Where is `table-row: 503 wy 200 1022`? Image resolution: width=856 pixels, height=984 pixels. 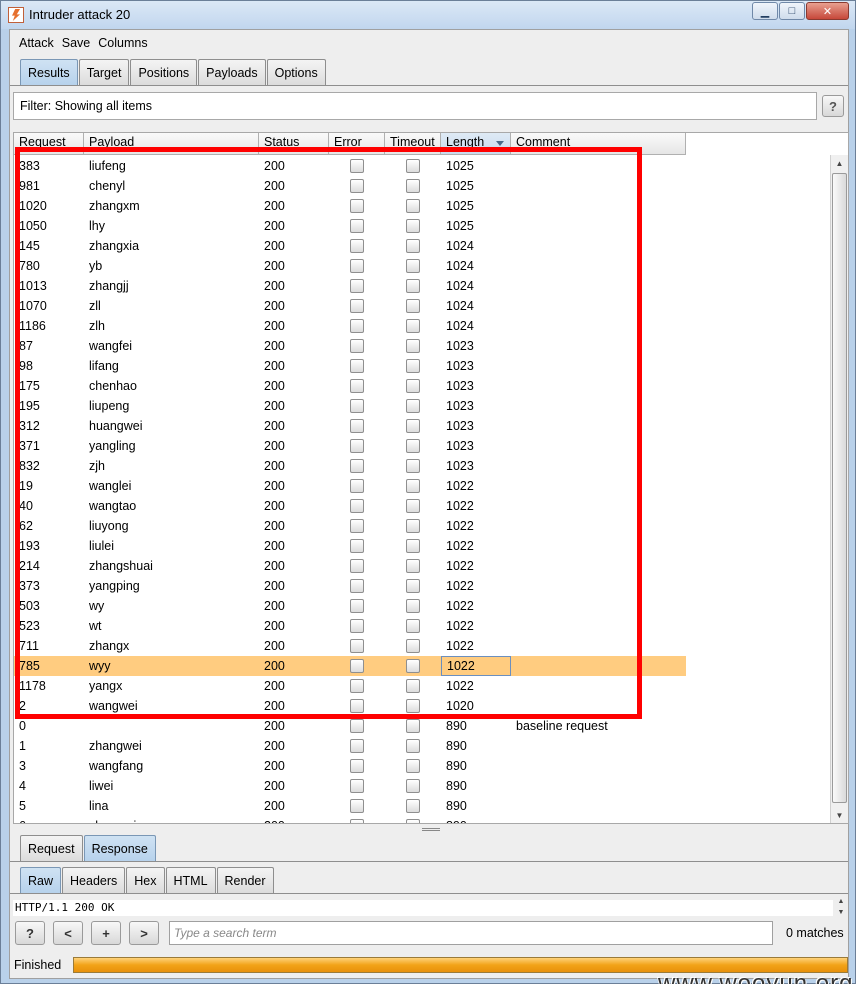 table-row: 503 wy 200 1022 is located at coordinates (350, 606).